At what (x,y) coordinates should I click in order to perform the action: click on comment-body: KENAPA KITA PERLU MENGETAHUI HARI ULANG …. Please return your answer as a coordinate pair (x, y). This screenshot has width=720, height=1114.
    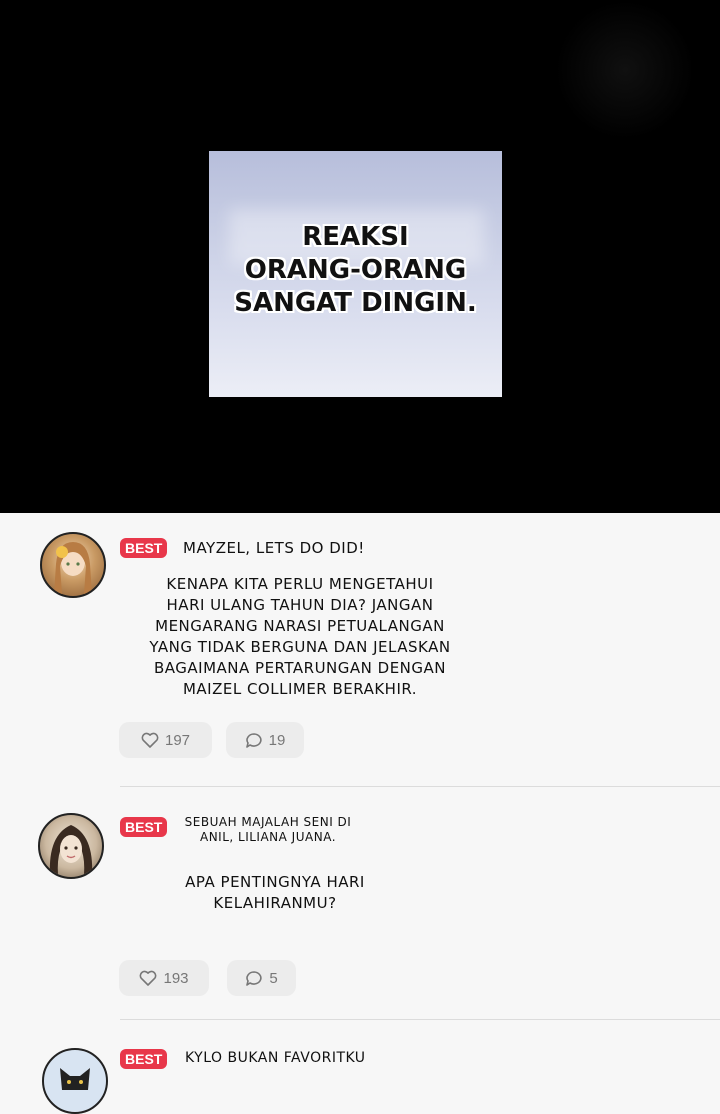
    Looking at the image, I should click on (300, 637).